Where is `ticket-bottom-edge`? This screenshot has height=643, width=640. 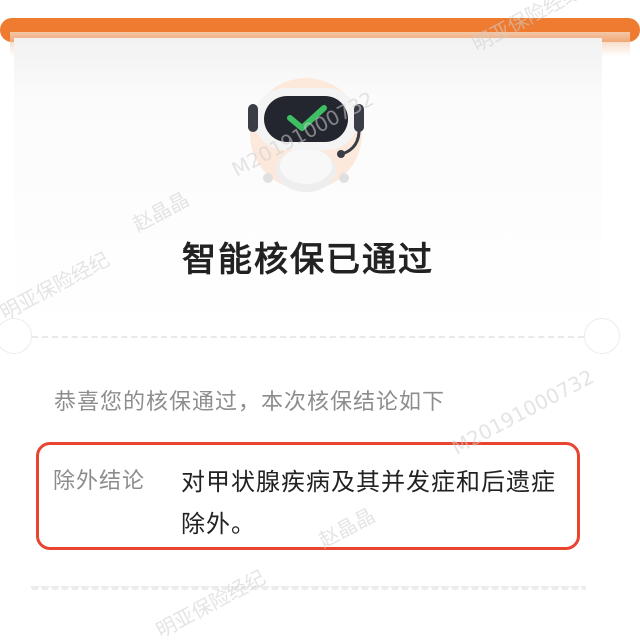
ticket-bottom-edge is located at coordinates (308, 592).